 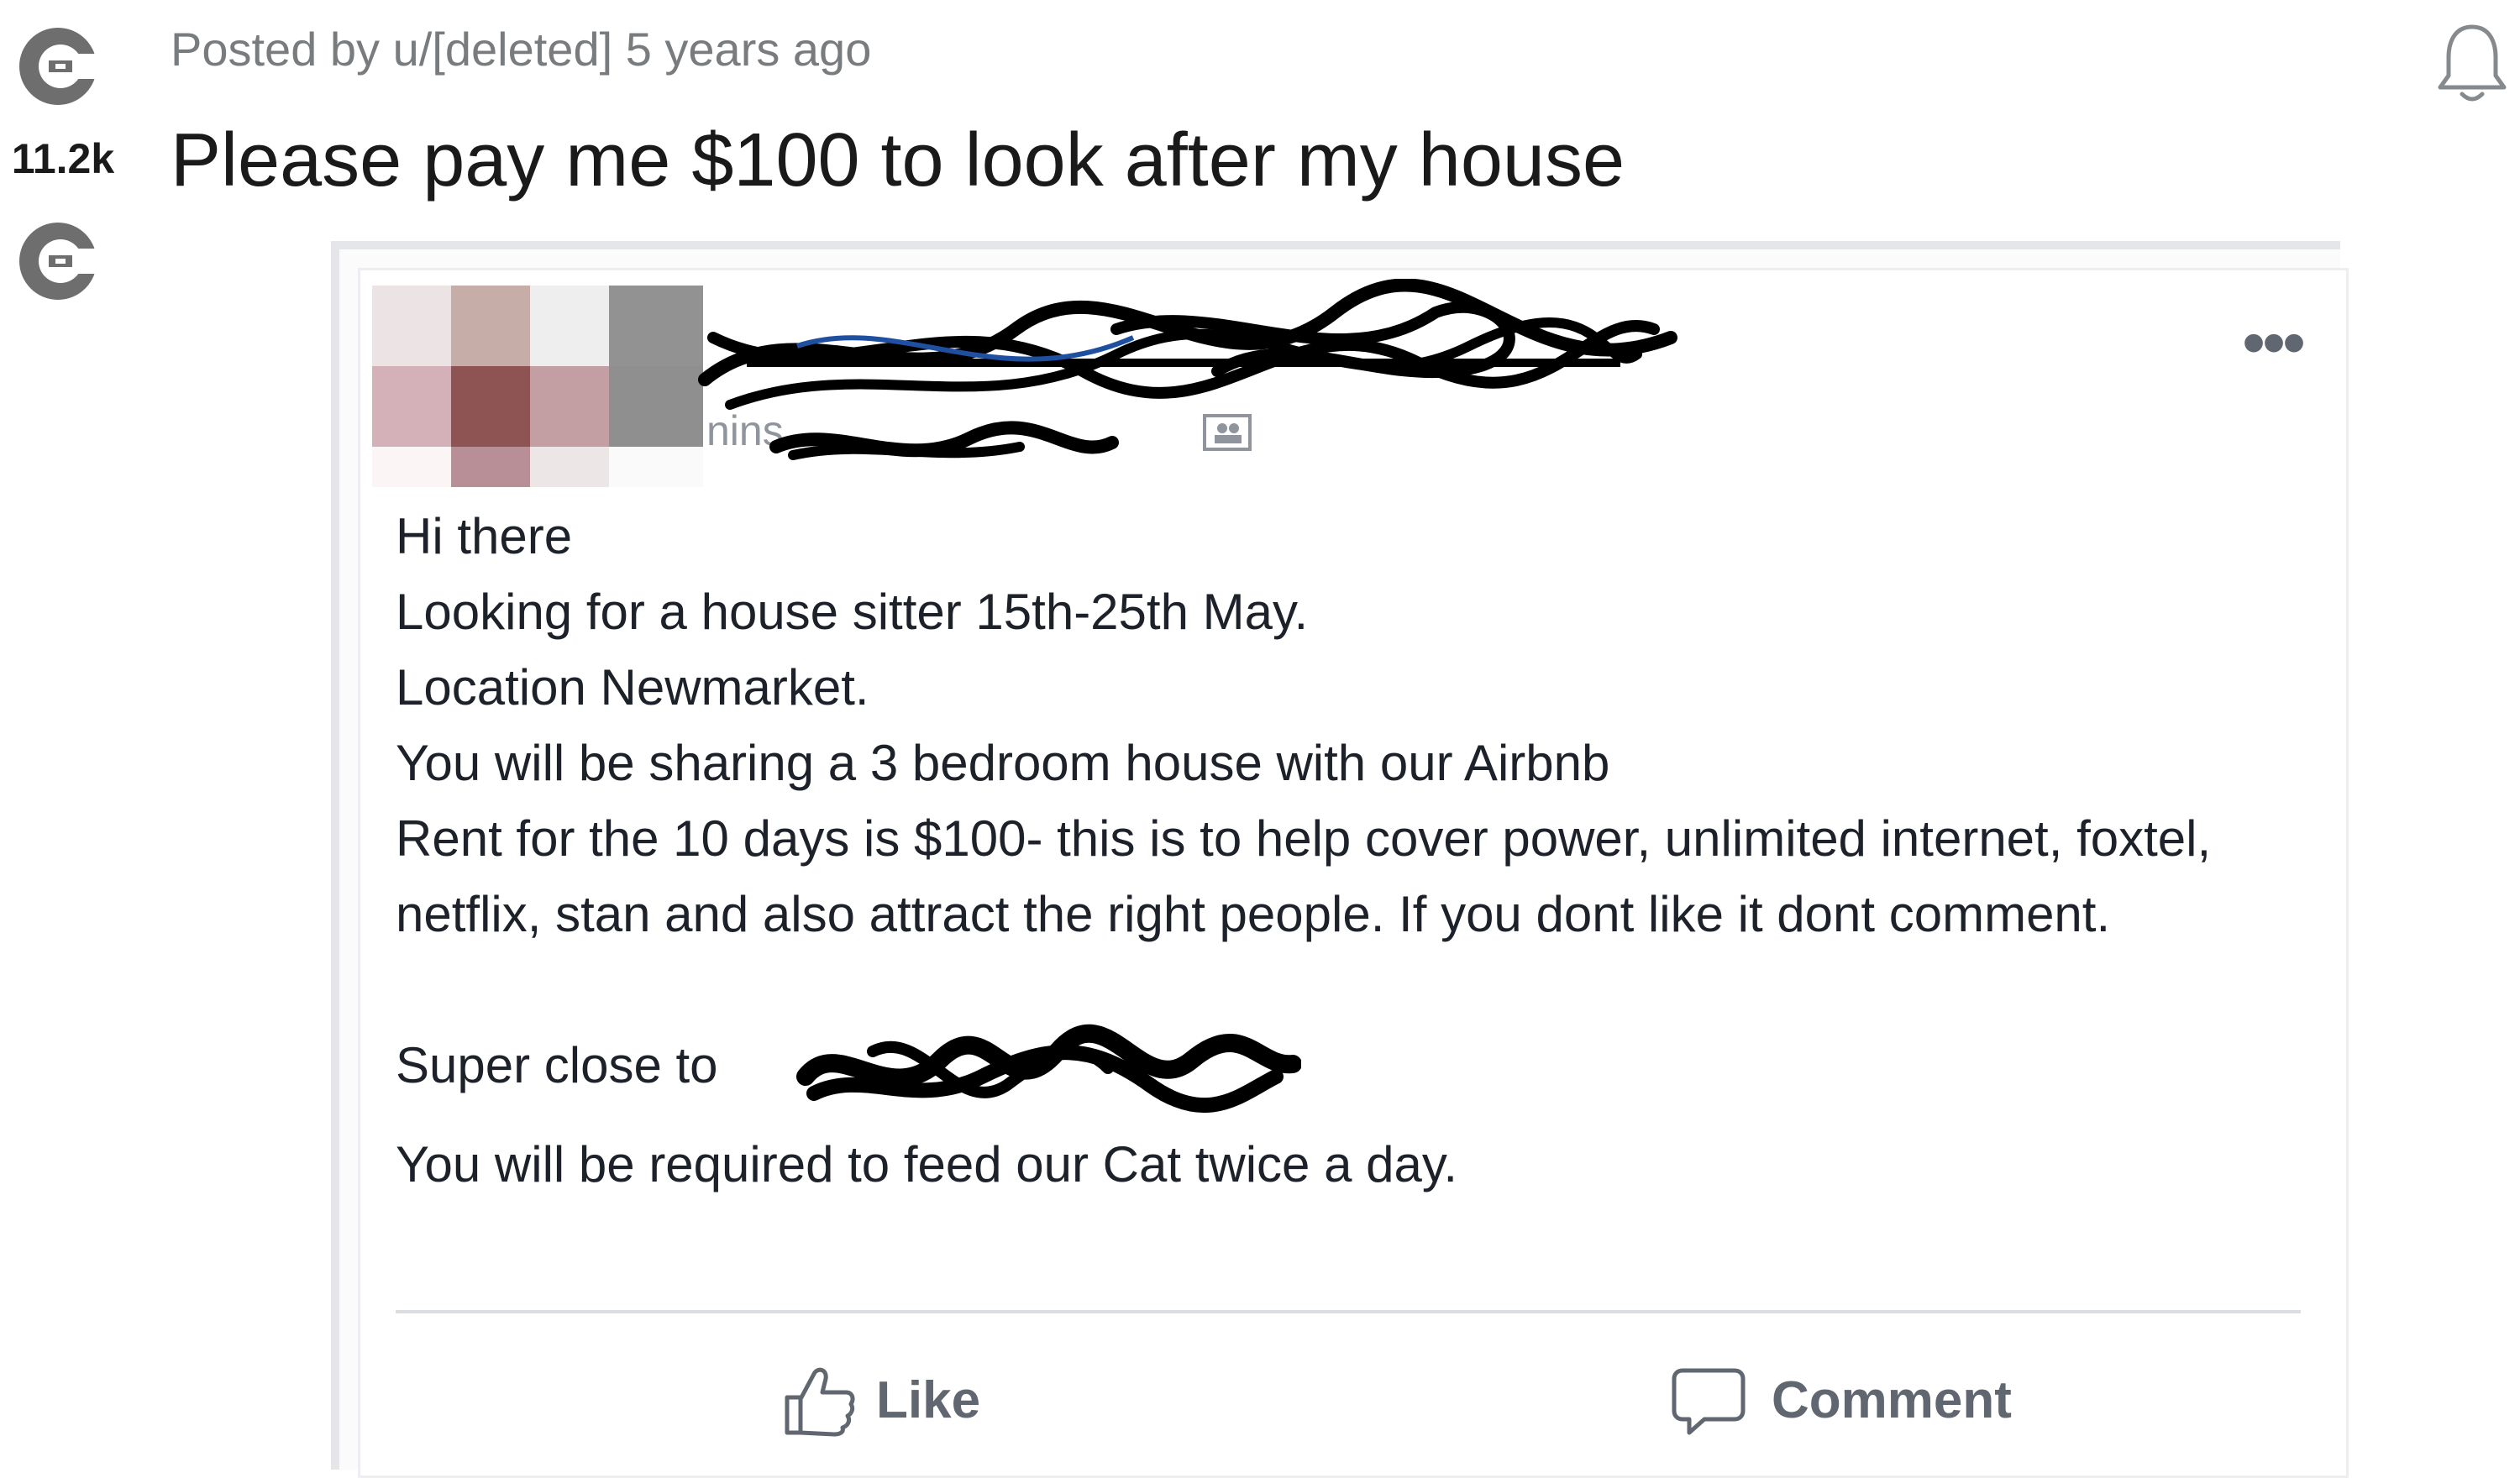 I want to click on post-meta: Posted by u/[deleted] 5 years ago, so click(x=521, y=49).